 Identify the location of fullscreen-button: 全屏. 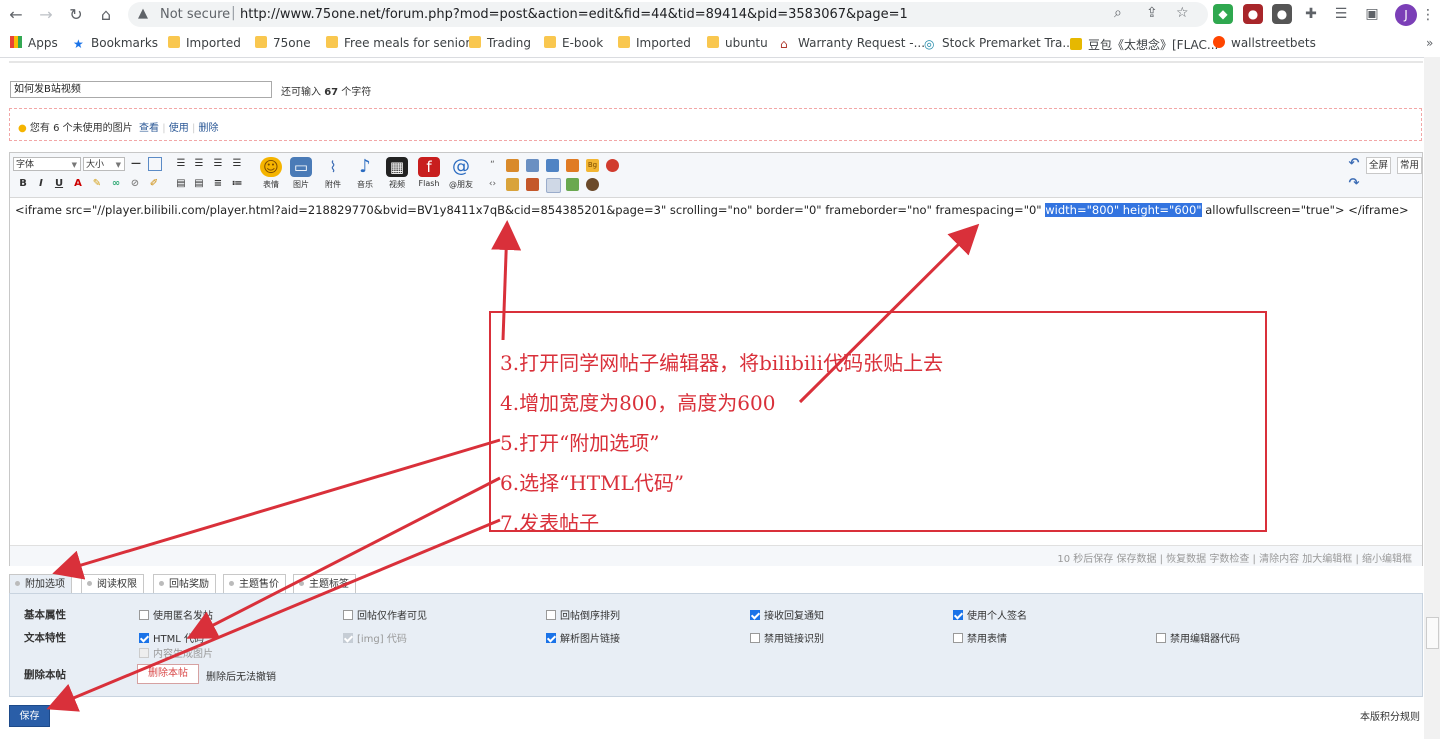
(1379, 165).